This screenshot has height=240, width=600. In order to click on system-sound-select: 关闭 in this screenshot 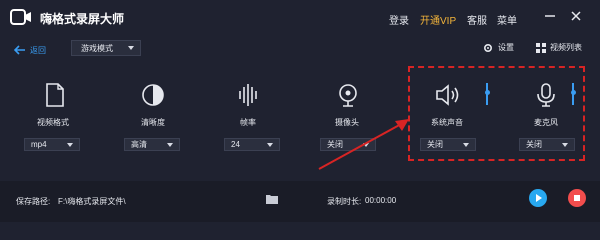, I will do `click(448, 144)`.